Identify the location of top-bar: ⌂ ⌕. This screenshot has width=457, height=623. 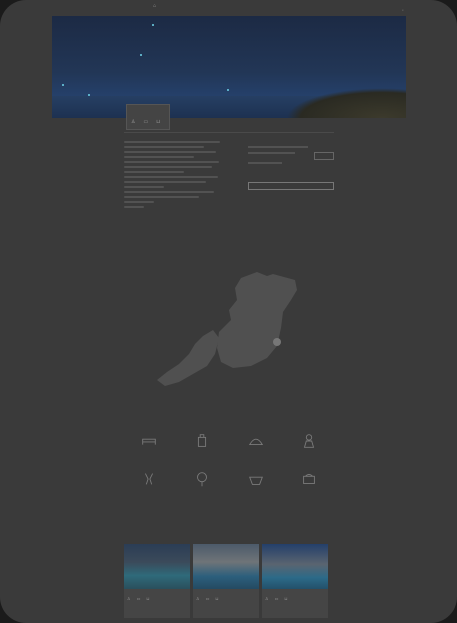
(229, 10).